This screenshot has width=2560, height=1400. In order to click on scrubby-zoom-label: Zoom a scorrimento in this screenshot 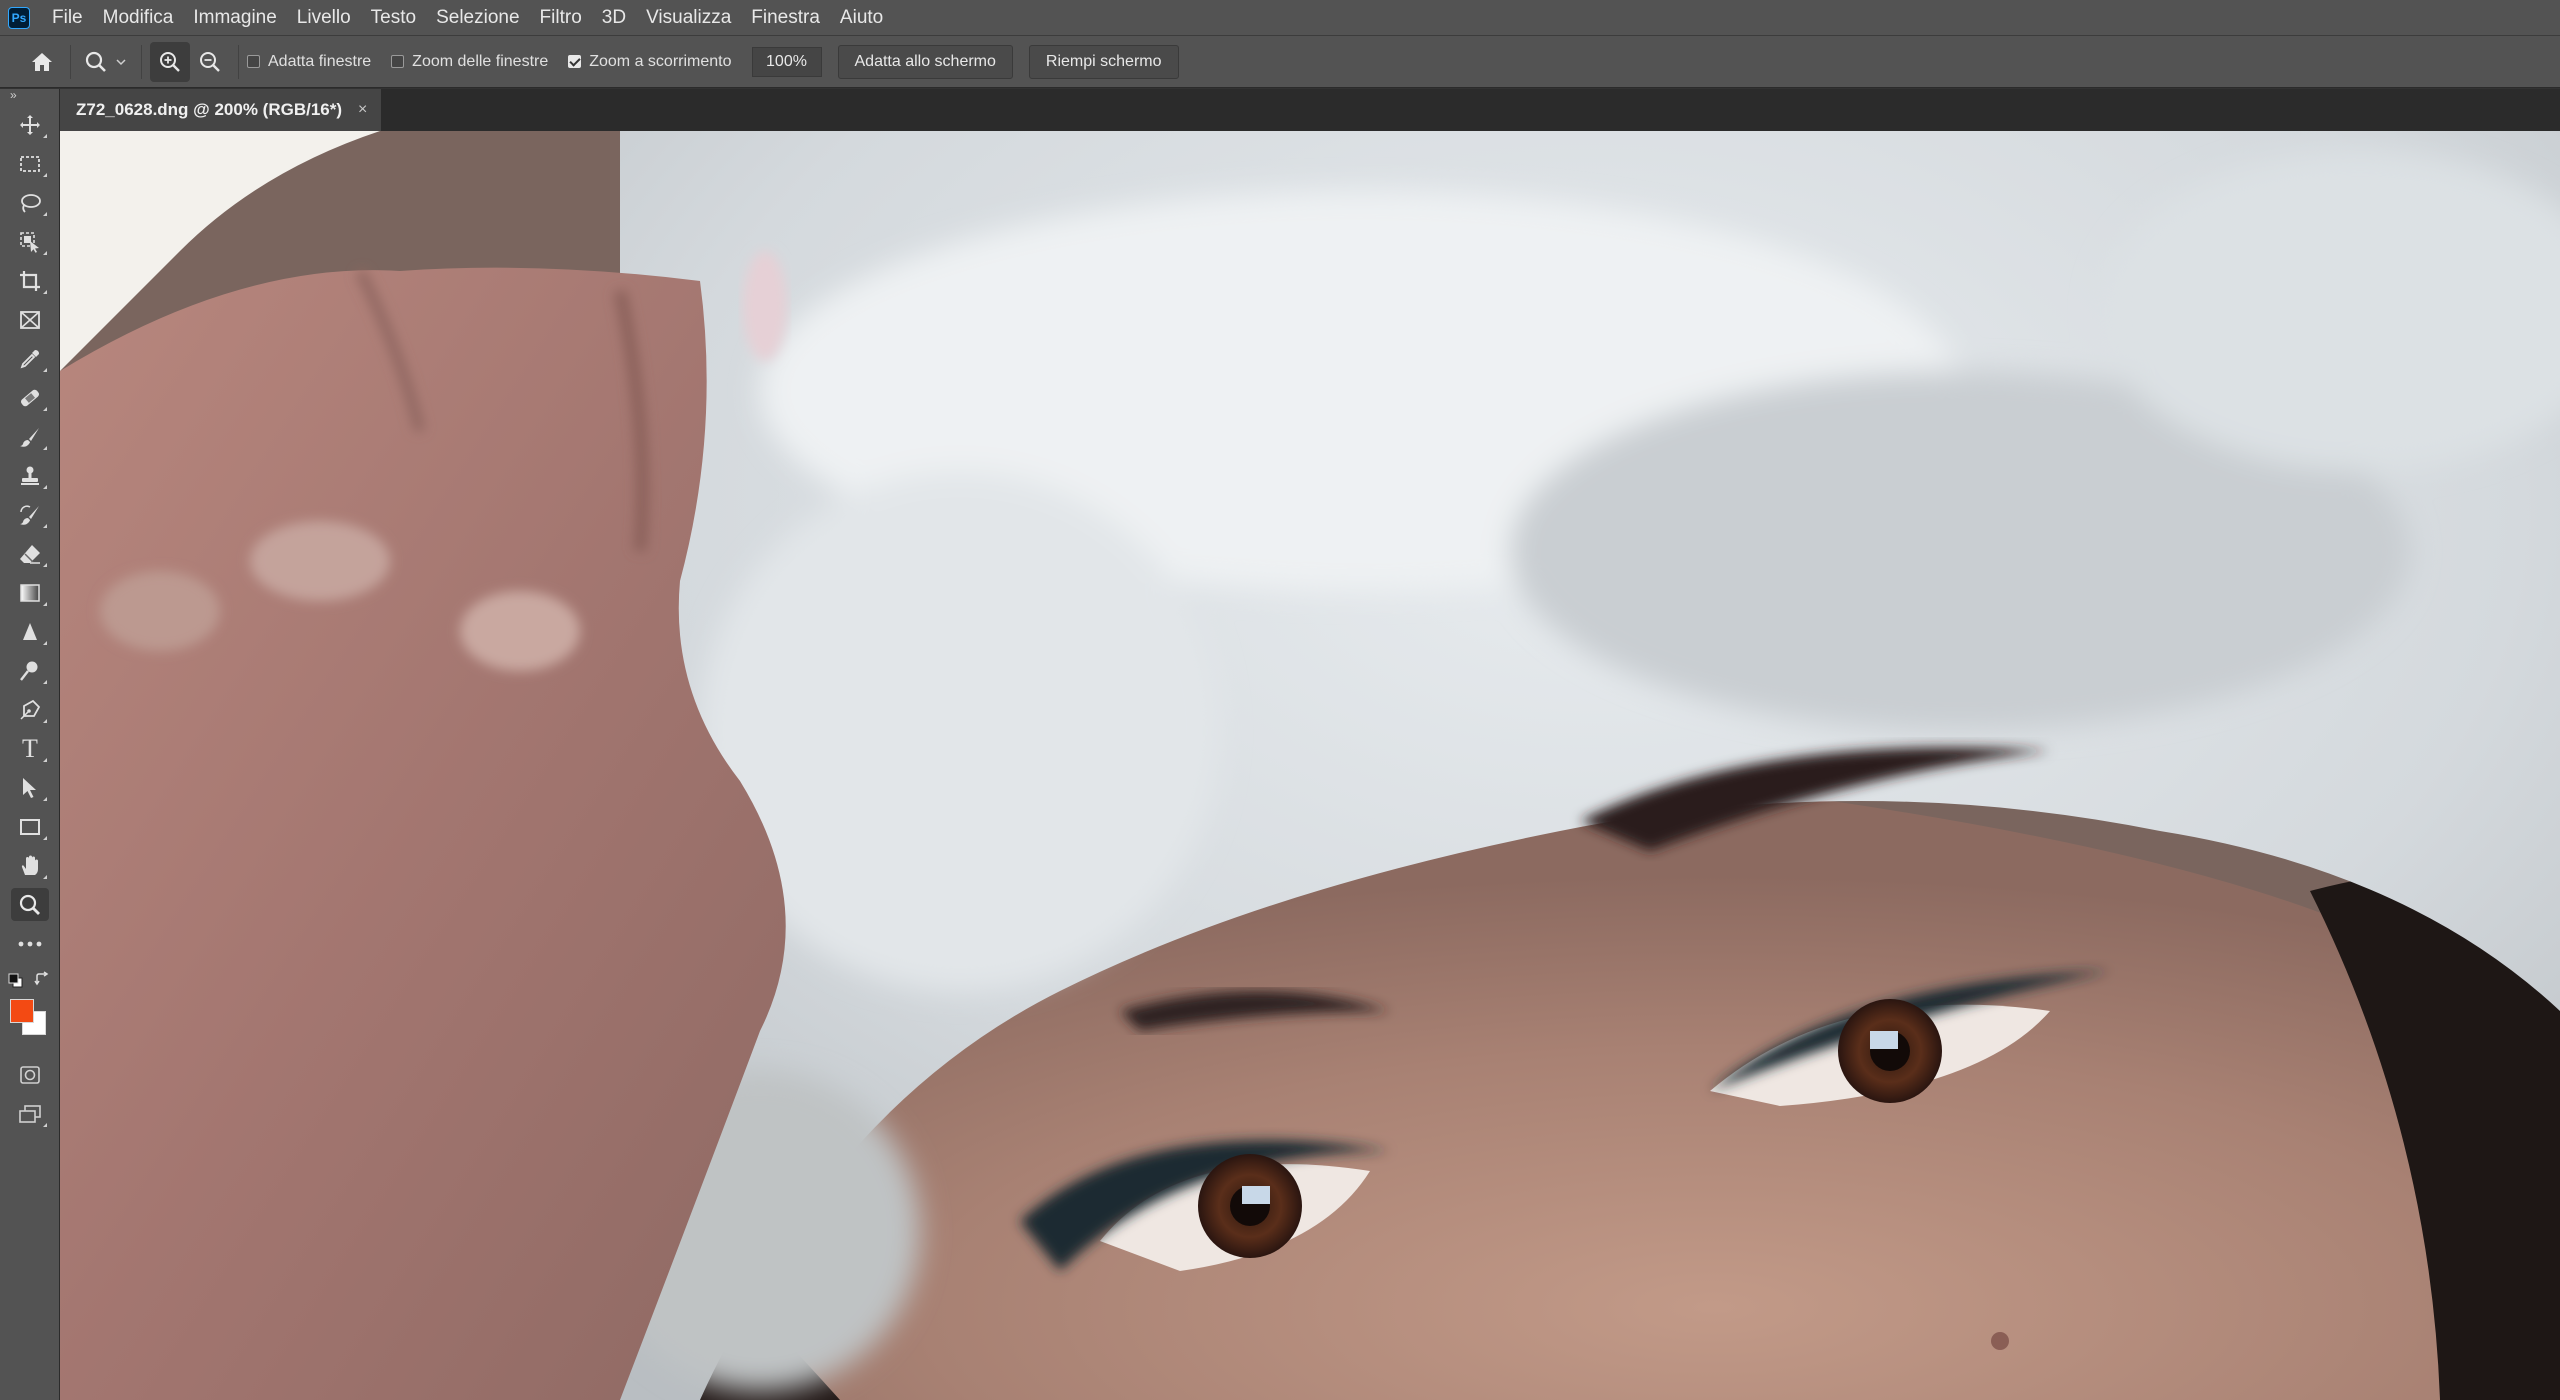, I will do `click(660, 61)`.